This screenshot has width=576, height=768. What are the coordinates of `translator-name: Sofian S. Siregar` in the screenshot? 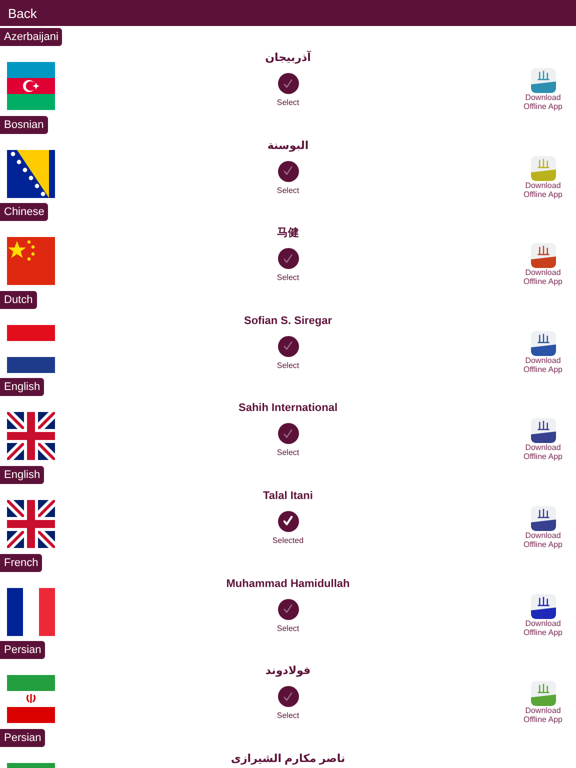 It's located at (288, 321).